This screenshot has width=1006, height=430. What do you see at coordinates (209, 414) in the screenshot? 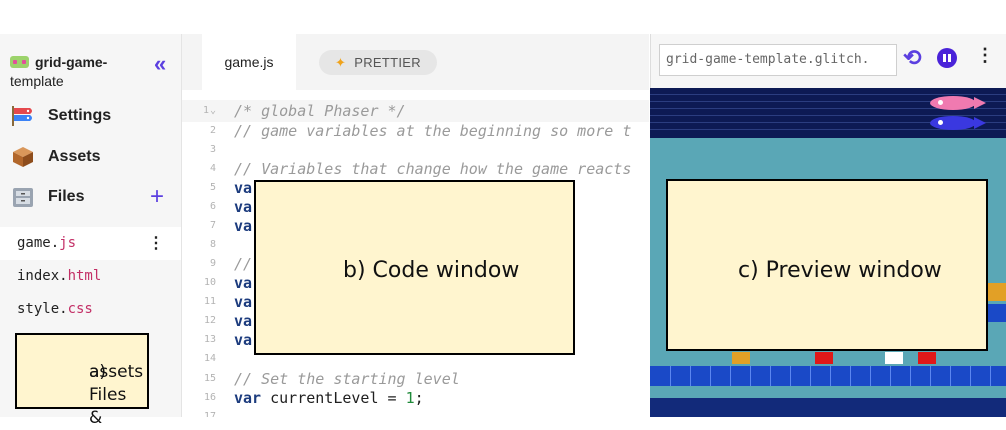
I see `code-line: 17` at bounding box center [209, 414].